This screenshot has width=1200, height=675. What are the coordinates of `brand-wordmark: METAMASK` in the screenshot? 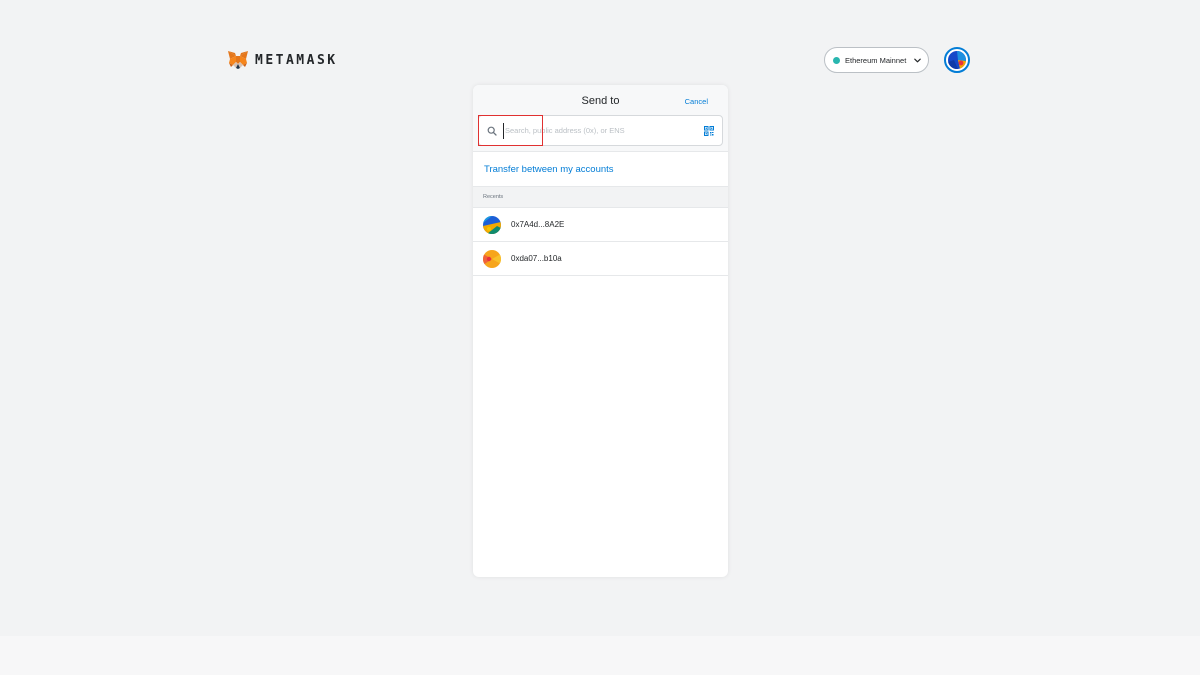 It's located at (296, 60).